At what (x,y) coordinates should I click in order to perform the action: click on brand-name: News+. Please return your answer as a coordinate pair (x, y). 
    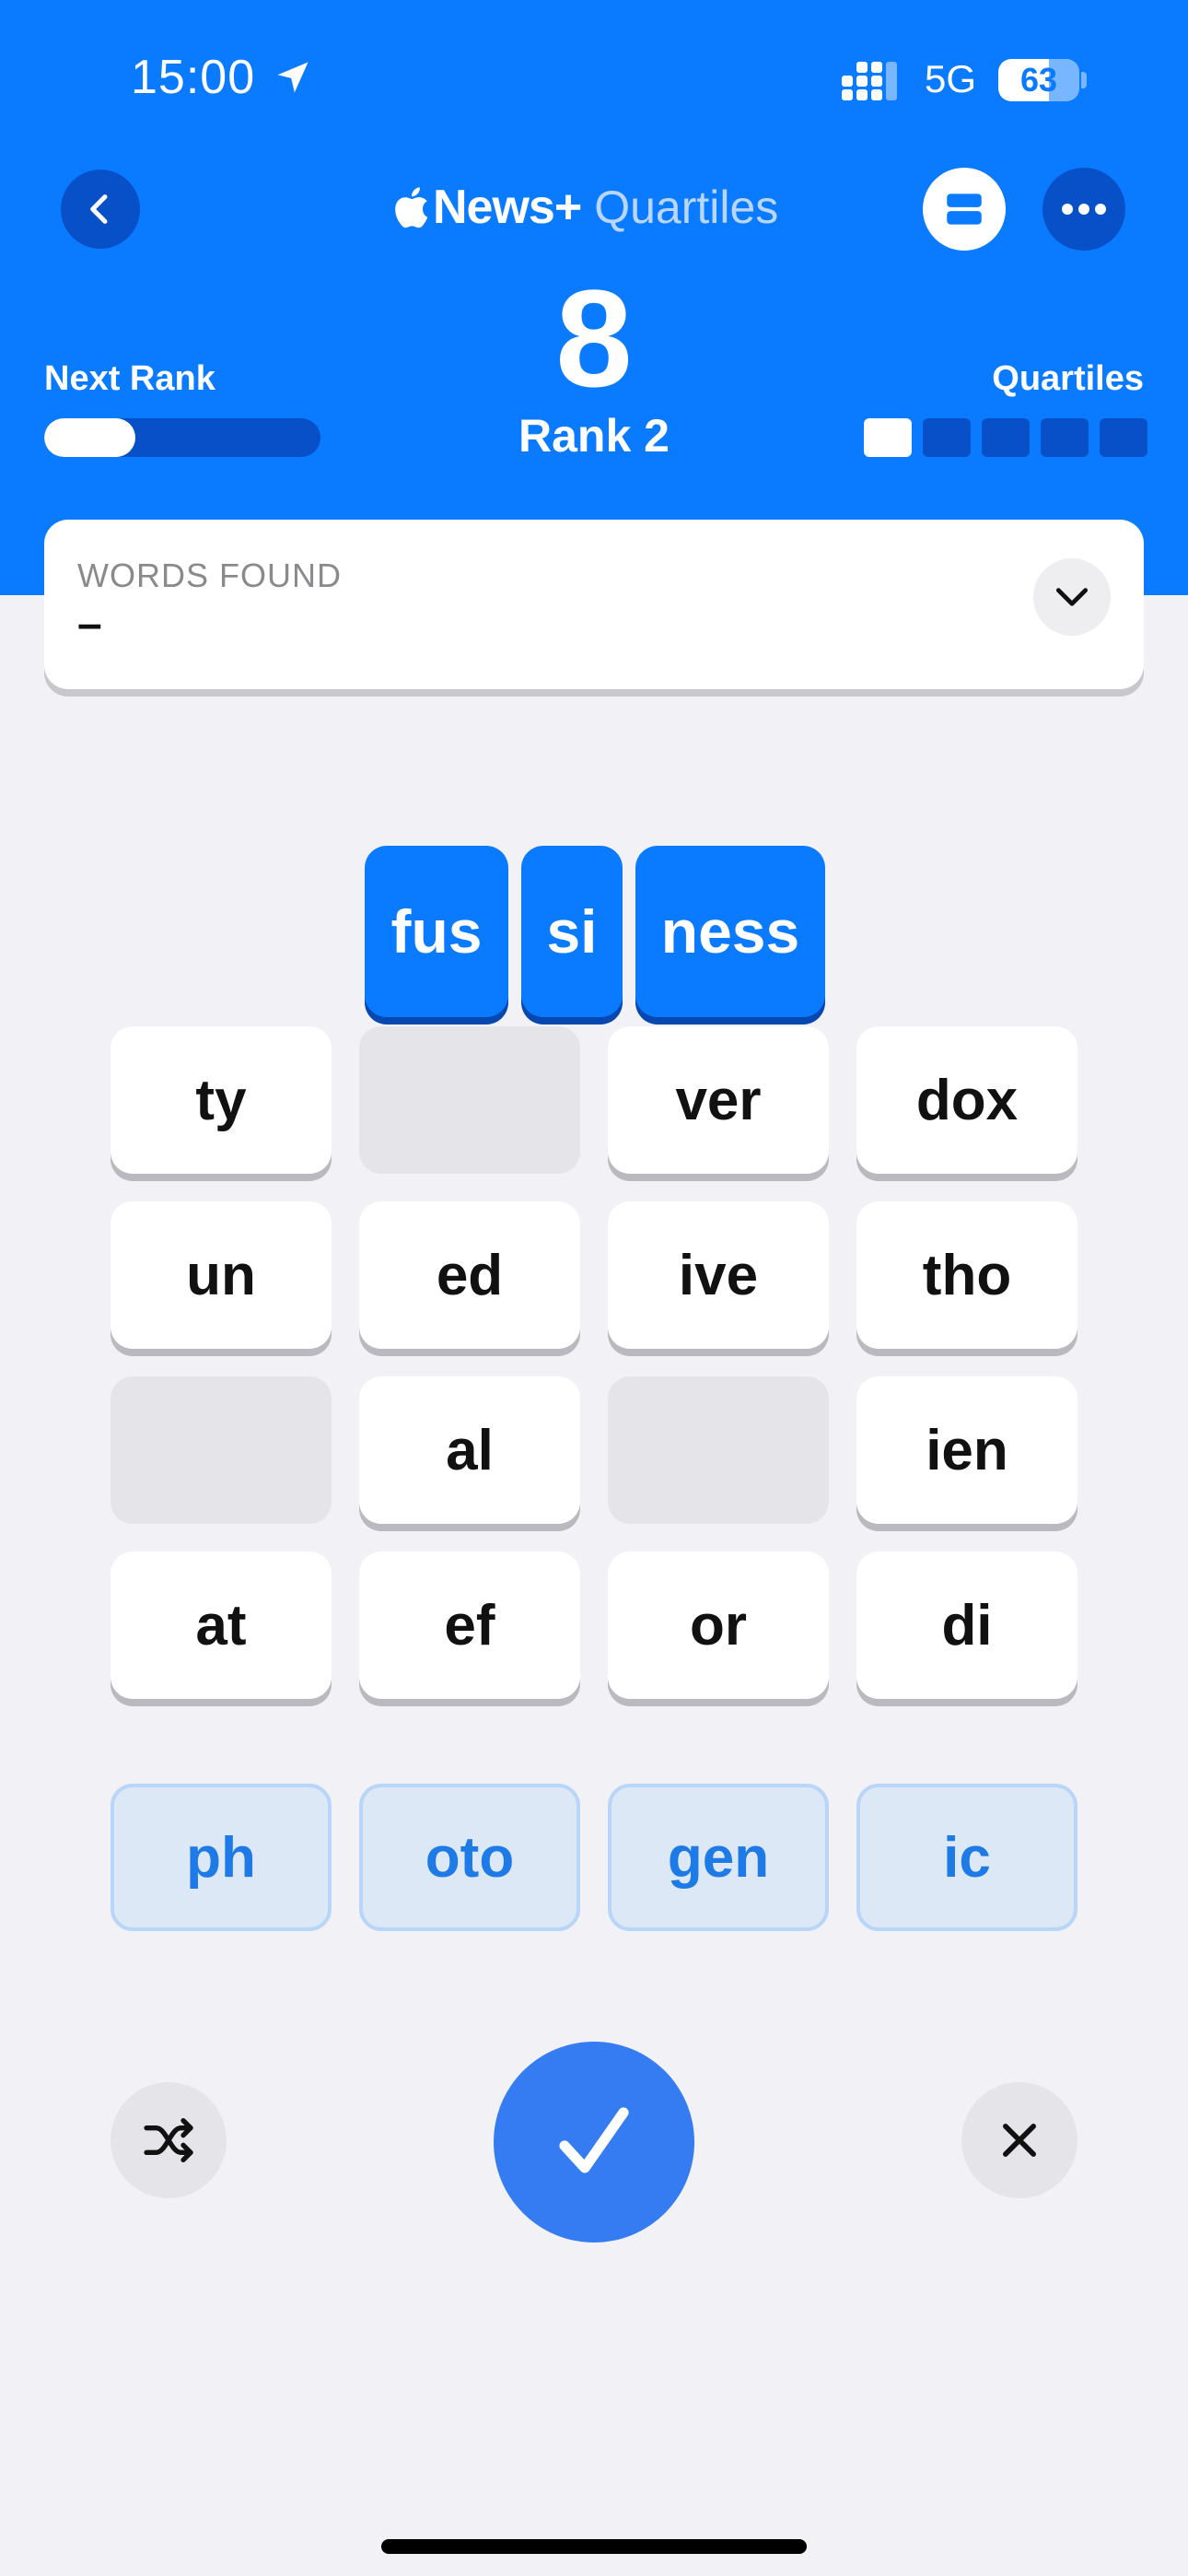
    Looking at the image, I should click on (507, 207).